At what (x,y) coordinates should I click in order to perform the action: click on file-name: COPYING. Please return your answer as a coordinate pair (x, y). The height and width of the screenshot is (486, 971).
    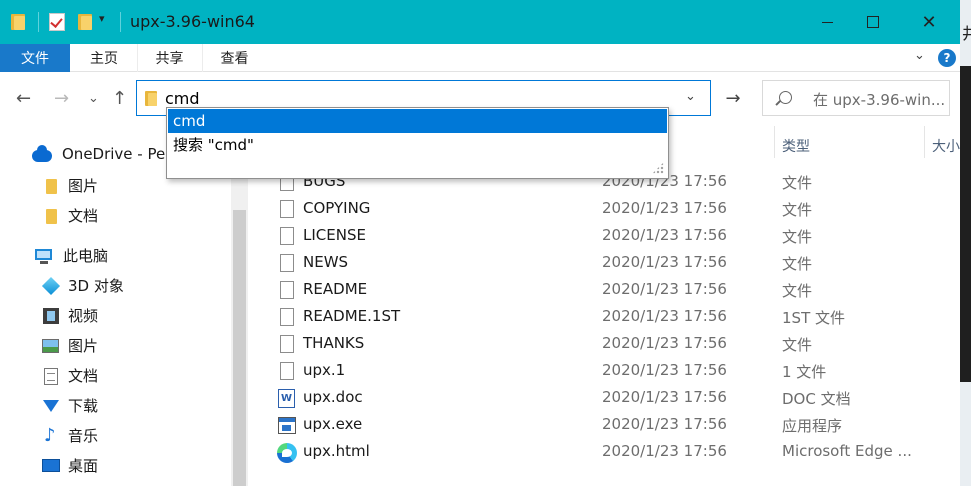
    Looking at the image, I should click on (337, 208).